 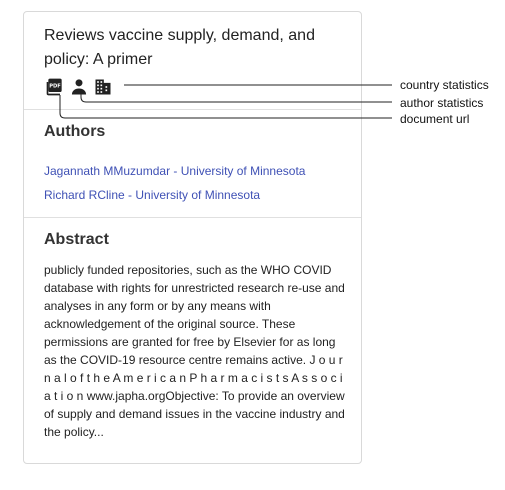 I want to click on paper-icon-bar: PDF, so click(x=81, y=87).